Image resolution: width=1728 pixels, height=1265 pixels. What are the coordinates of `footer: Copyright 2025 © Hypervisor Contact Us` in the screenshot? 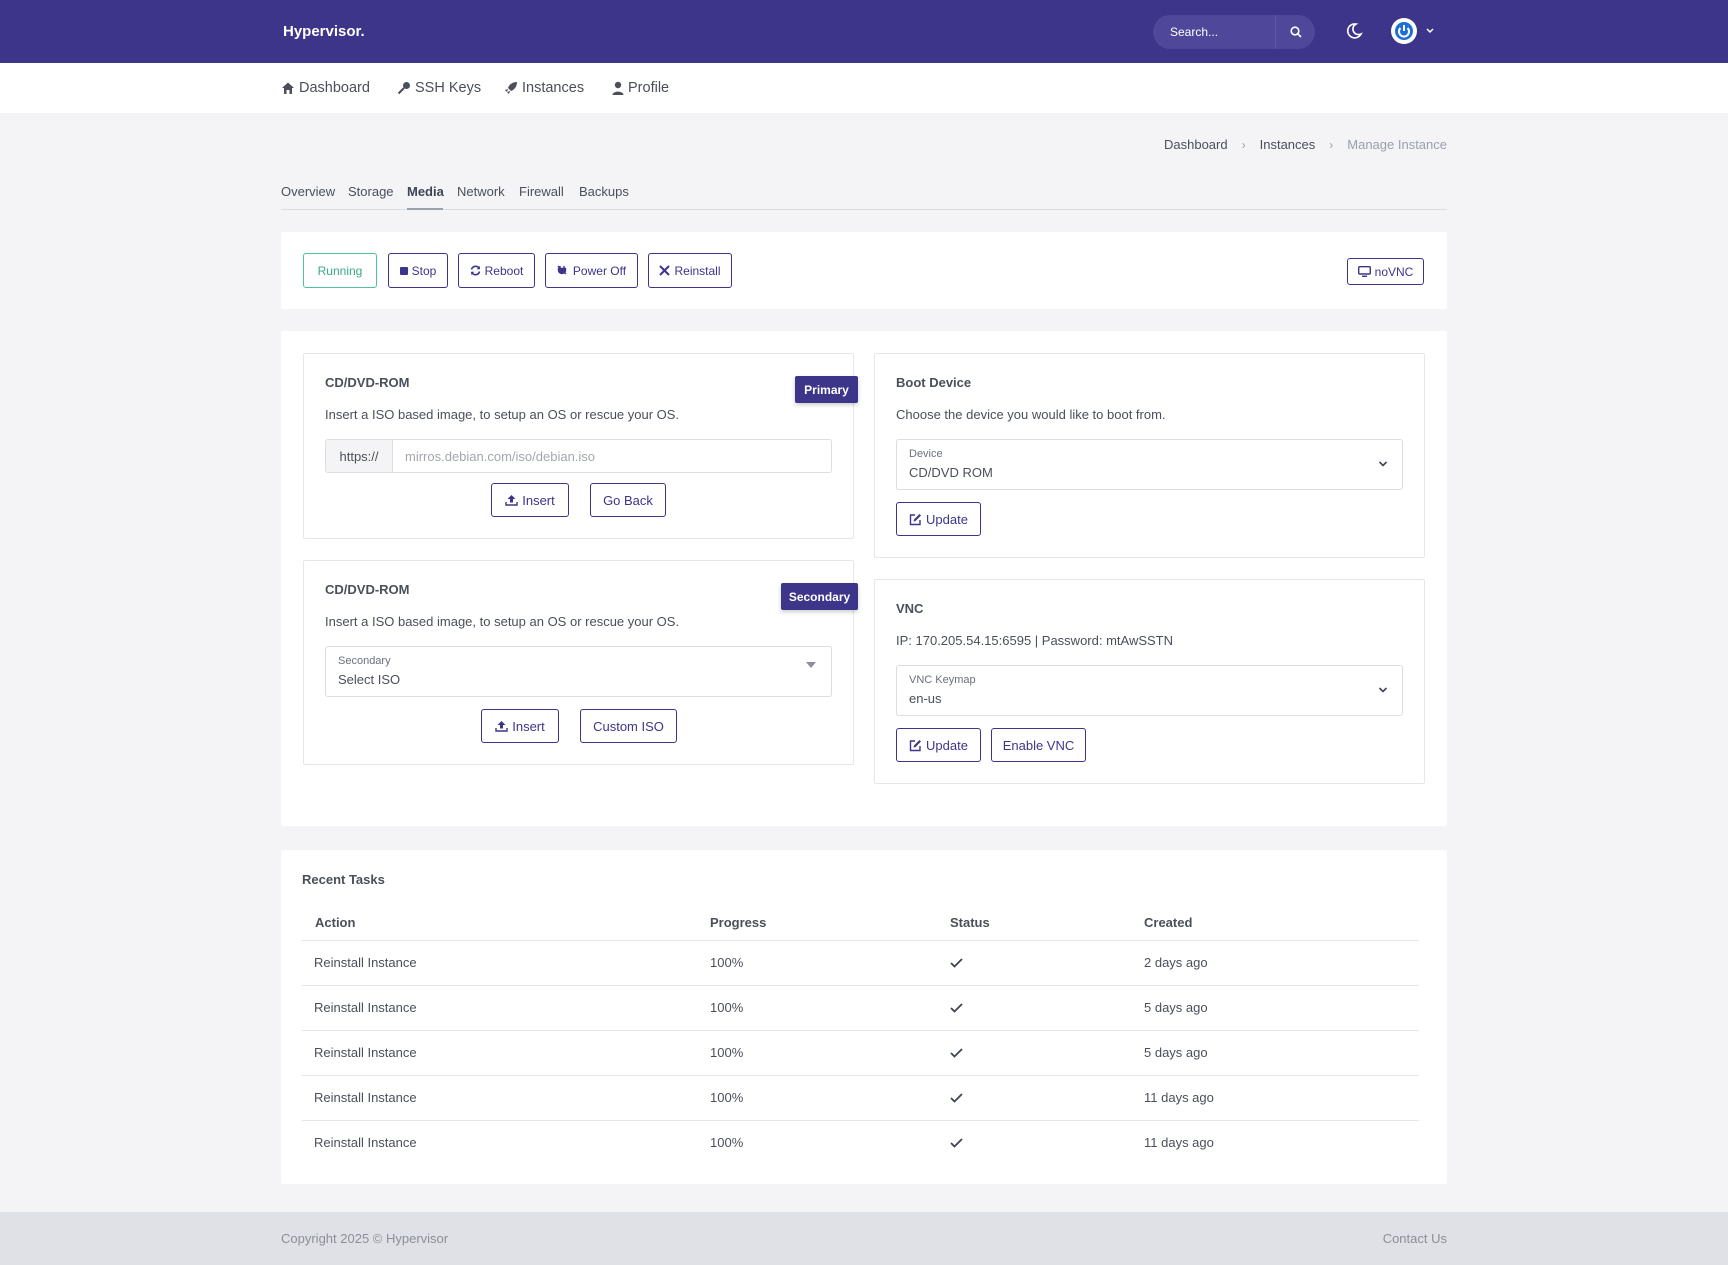 It's located at (864, 1238).